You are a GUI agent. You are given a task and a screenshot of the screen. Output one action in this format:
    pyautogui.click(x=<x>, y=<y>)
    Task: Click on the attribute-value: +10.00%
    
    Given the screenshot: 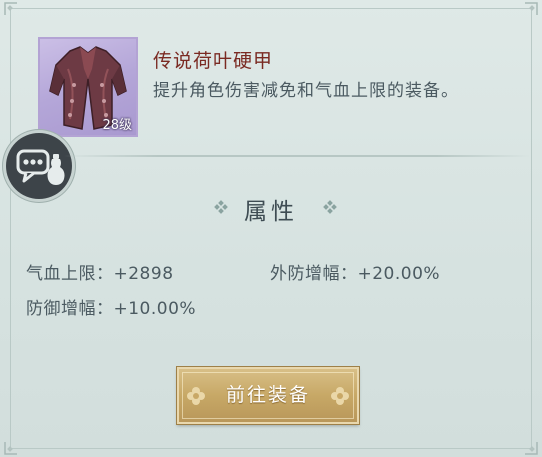 What is the action you would take?
    pyautogui.click(x=155, y=309)
    